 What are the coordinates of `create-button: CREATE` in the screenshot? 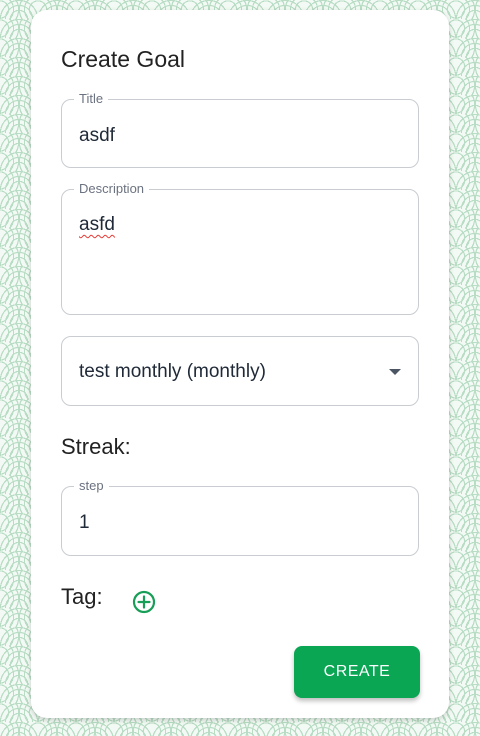 It's located at (357, 672).